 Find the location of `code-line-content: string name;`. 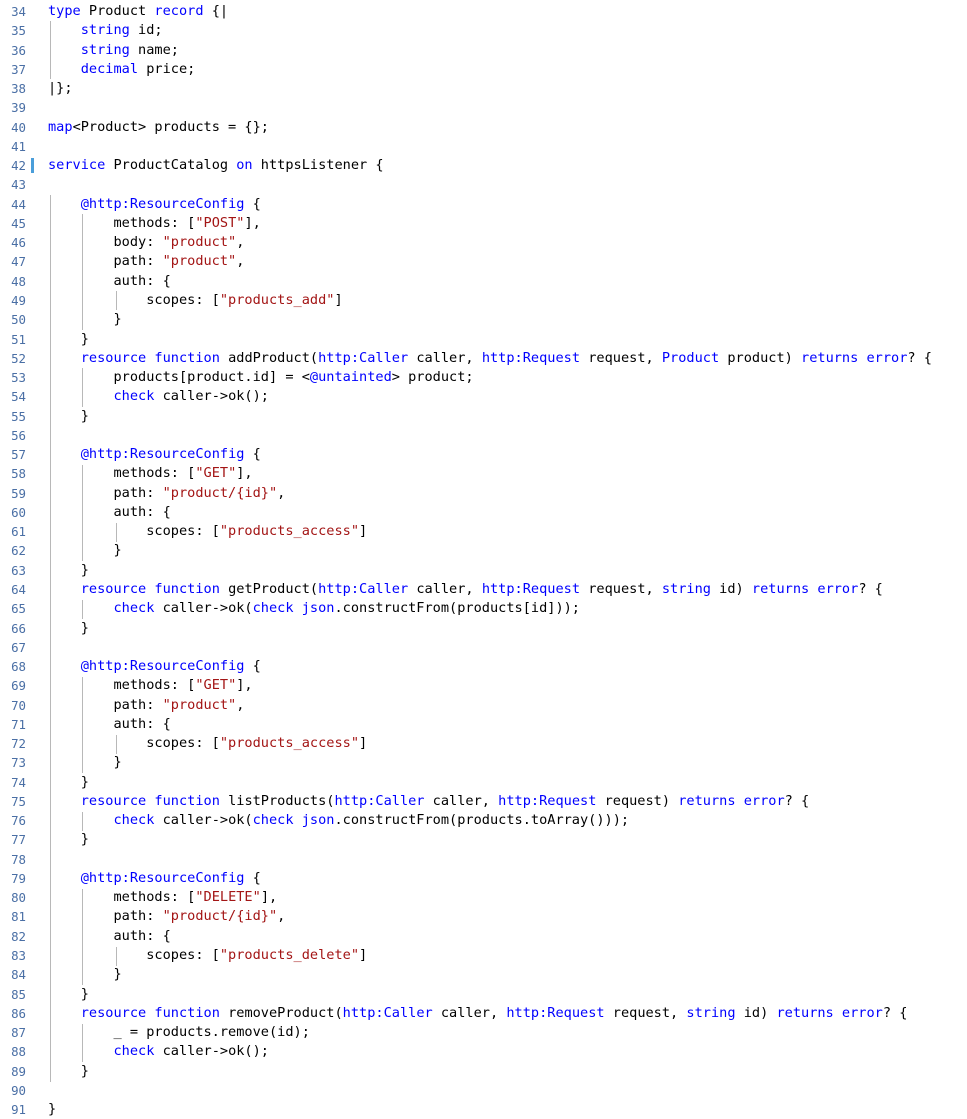

code-line-content: string name; is located at coordinates (113, 50).